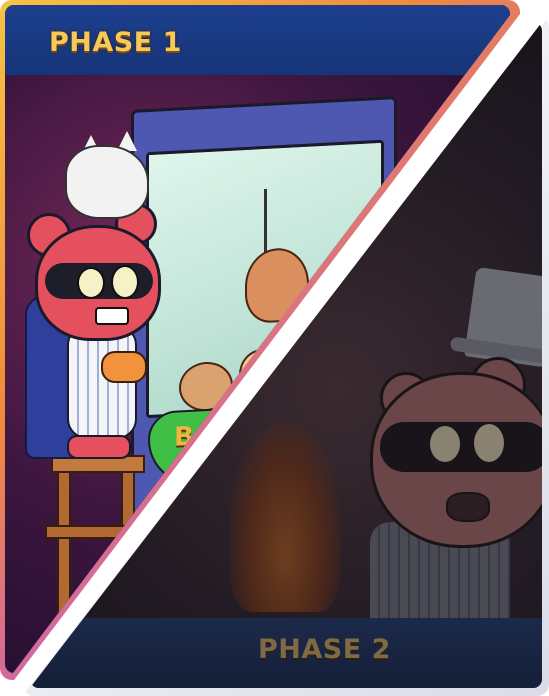  I want to click on bear-mouth, so click(468, 507).